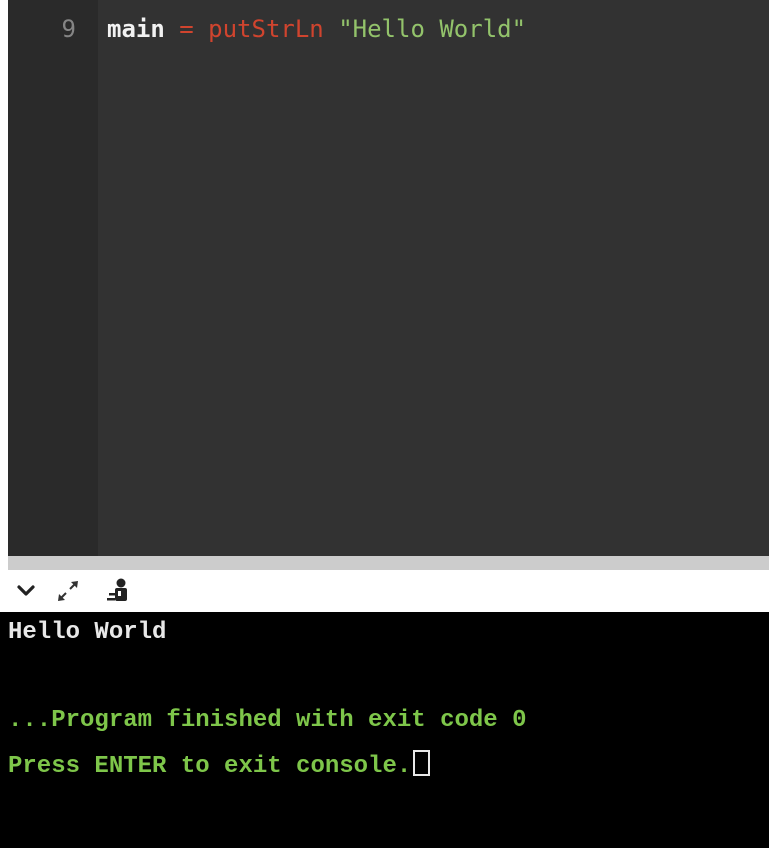  I want to click on expand-icon, so click(68, 591).